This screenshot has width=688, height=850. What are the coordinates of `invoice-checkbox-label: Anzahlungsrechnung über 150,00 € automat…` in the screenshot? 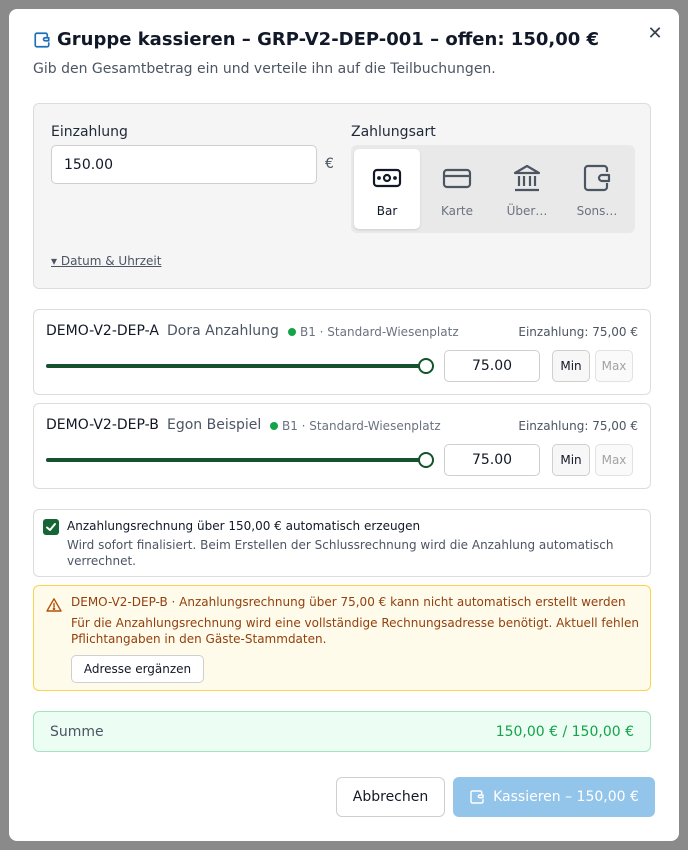 It's located at (244, 526).